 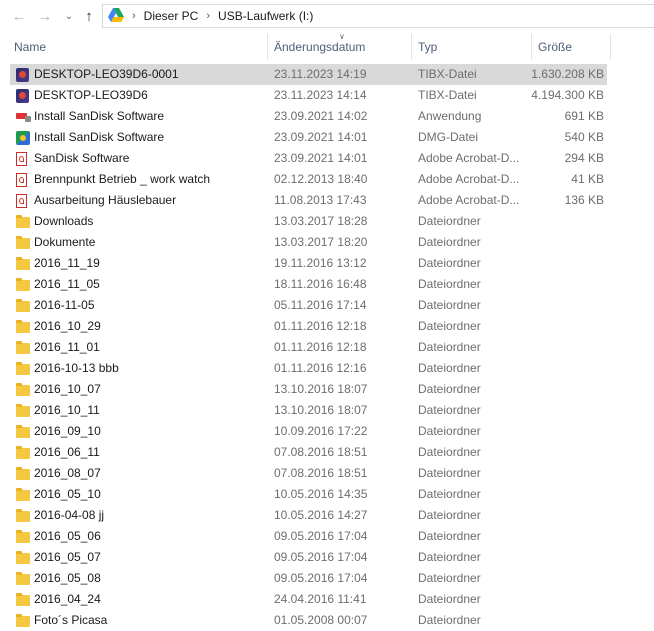 I want to click on folder-row: 2016_05_06 09.05.2016 17:04 Dateiordner, so click(x=308, y=536).